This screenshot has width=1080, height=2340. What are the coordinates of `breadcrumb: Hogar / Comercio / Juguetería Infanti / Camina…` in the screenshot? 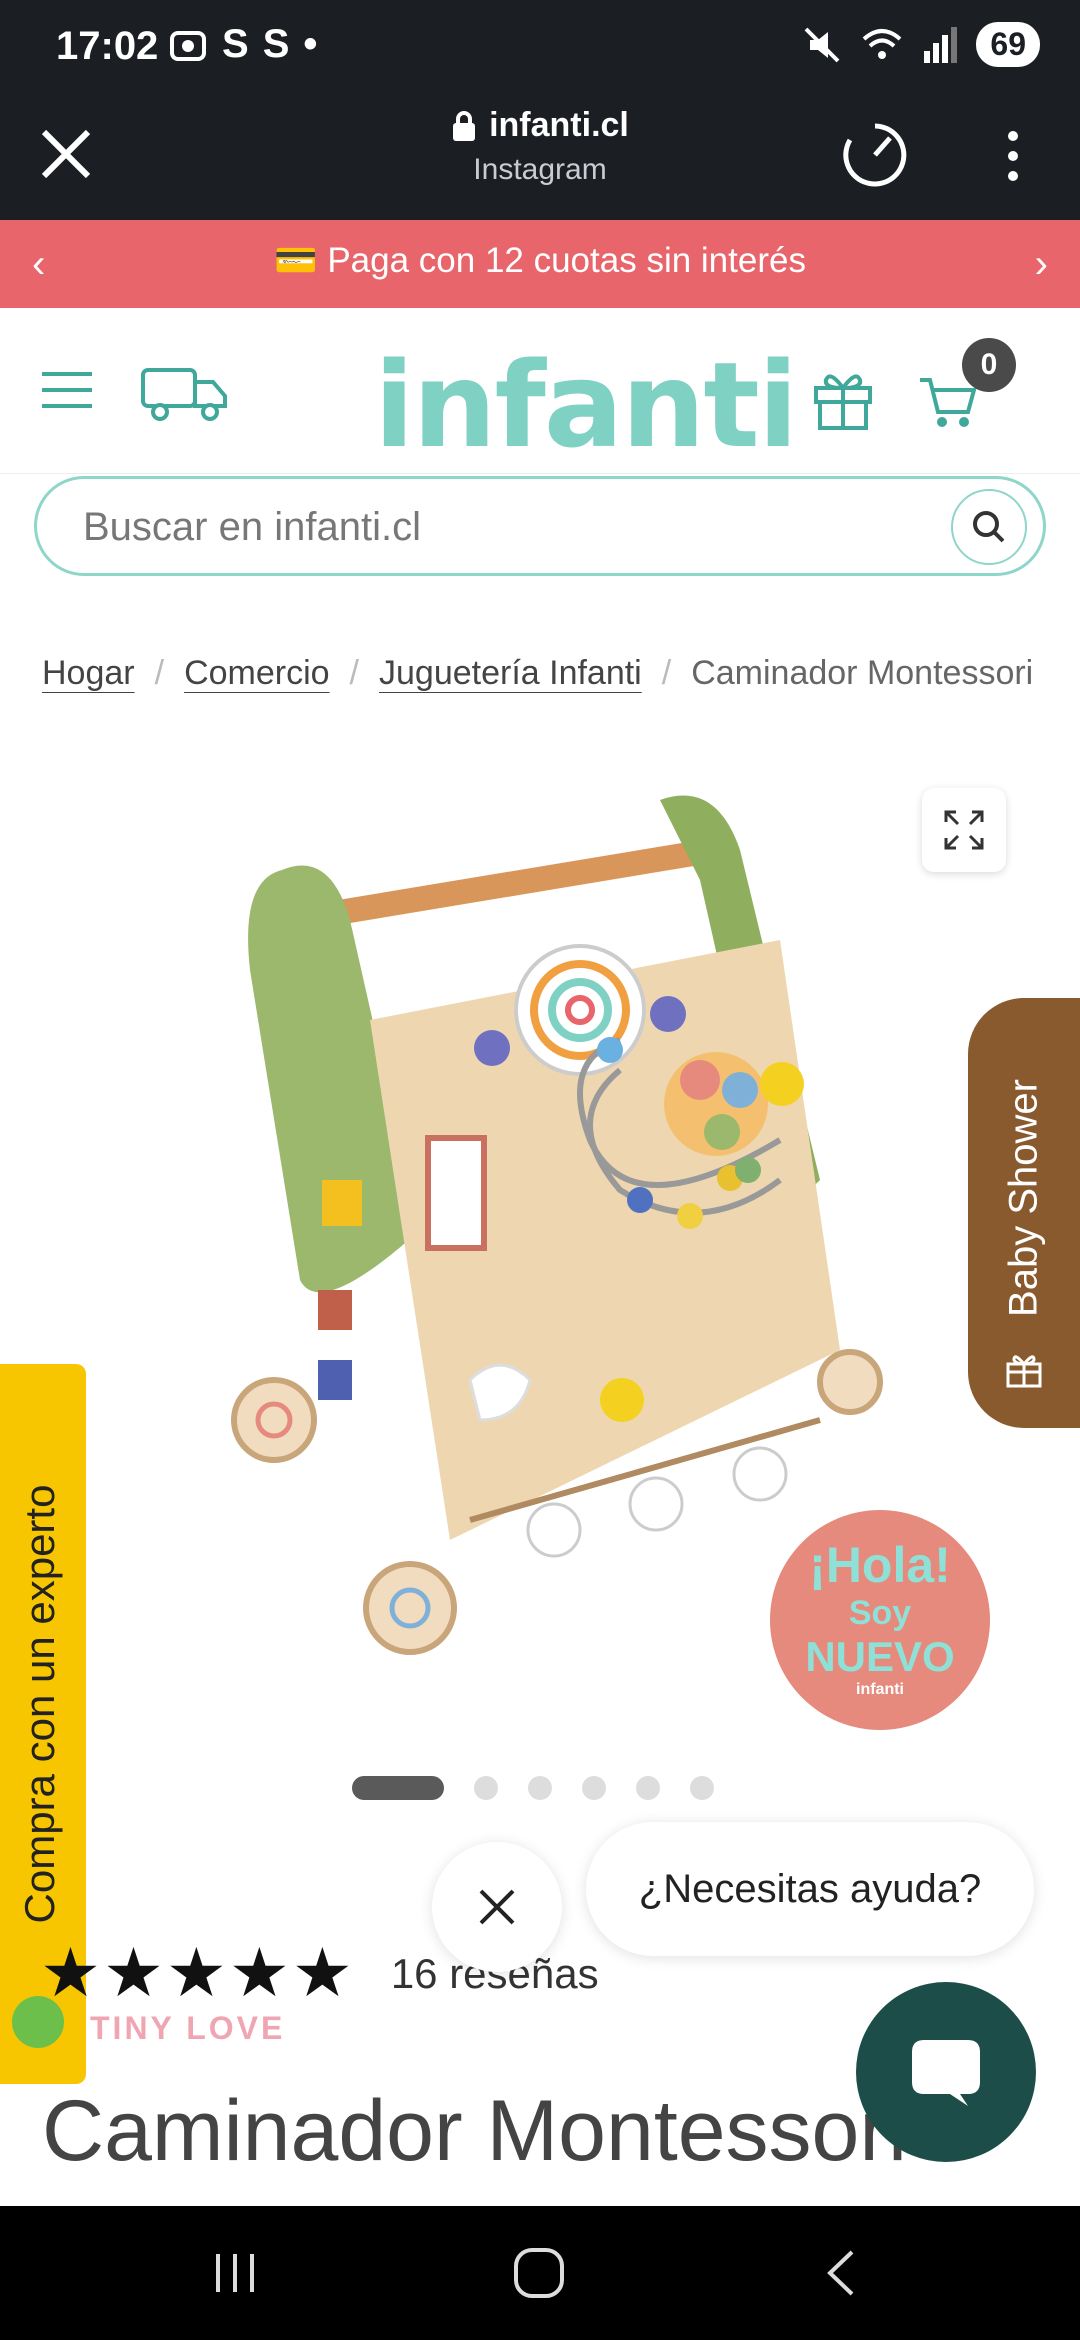 It's located at (561, 673).